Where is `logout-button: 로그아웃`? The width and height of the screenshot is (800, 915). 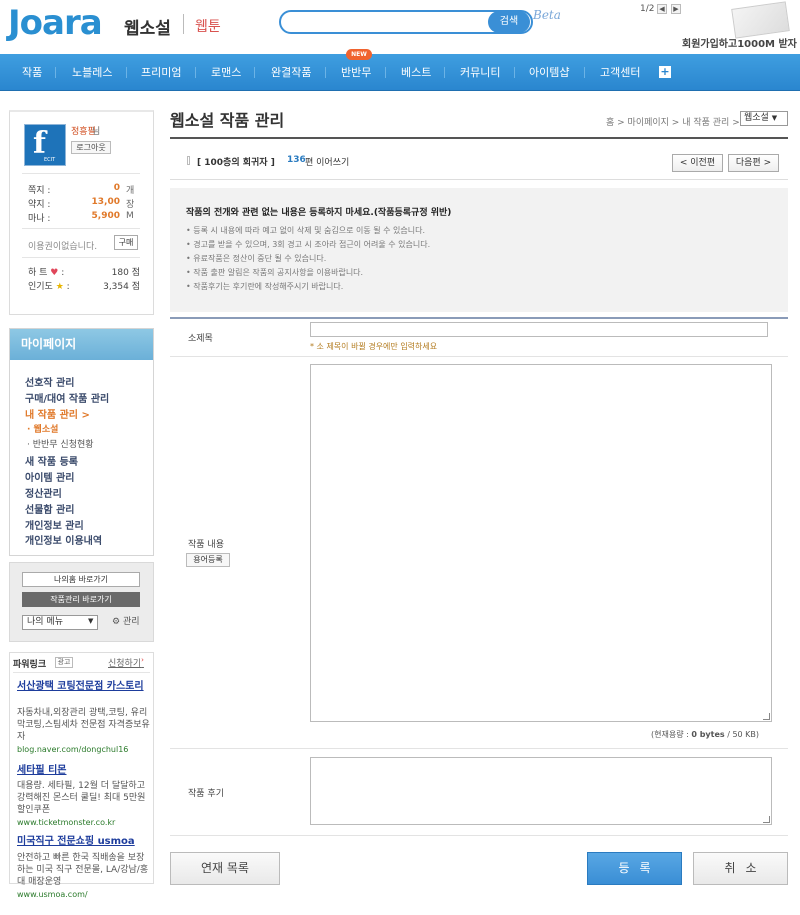
logout-button: 로그아웃 is located at coordinates (91, 147).